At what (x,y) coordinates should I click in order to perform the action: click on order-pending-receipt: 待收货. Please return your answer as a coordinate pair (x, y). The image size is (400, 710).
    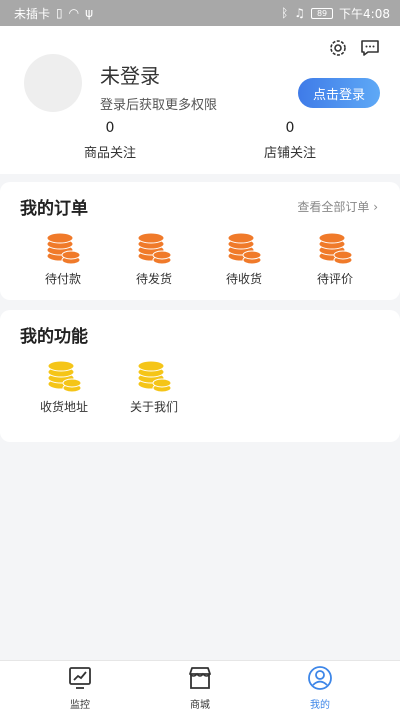
    Looking at the image, I should click on (244, 258).